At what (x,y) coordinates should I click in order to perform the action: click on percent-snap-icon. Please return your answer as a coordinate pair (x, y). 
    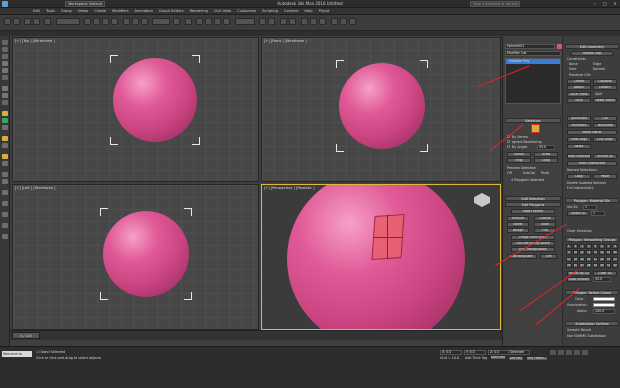
    Looking at the image, I should click on (217, 21).